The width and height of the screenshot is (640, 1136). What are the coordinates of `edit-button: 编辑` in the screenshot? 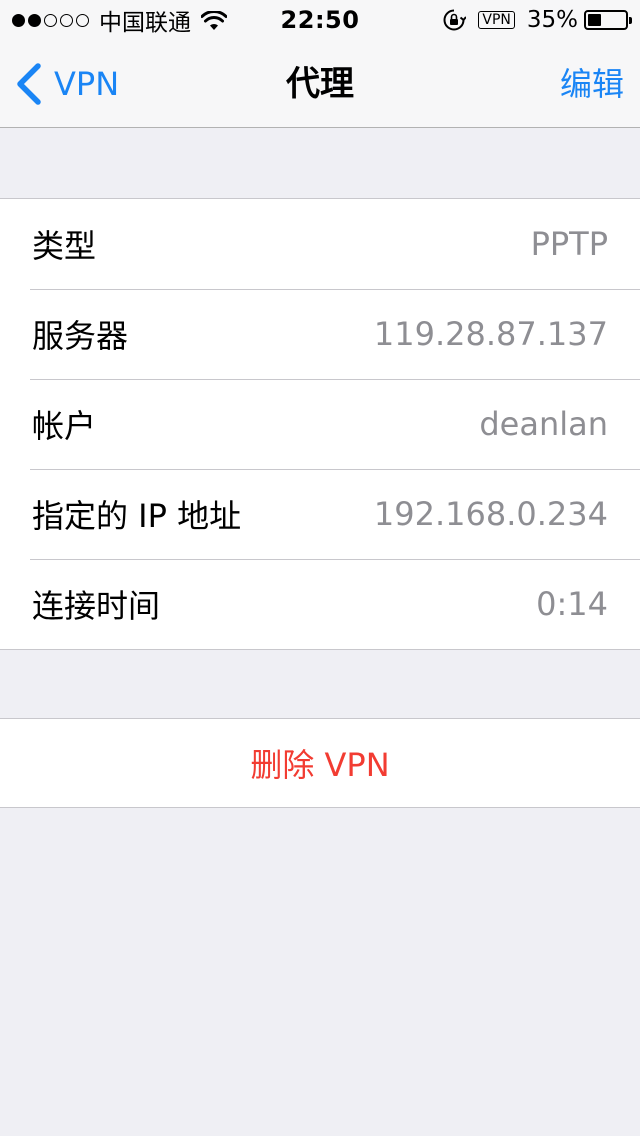 It's located at (592, 84).